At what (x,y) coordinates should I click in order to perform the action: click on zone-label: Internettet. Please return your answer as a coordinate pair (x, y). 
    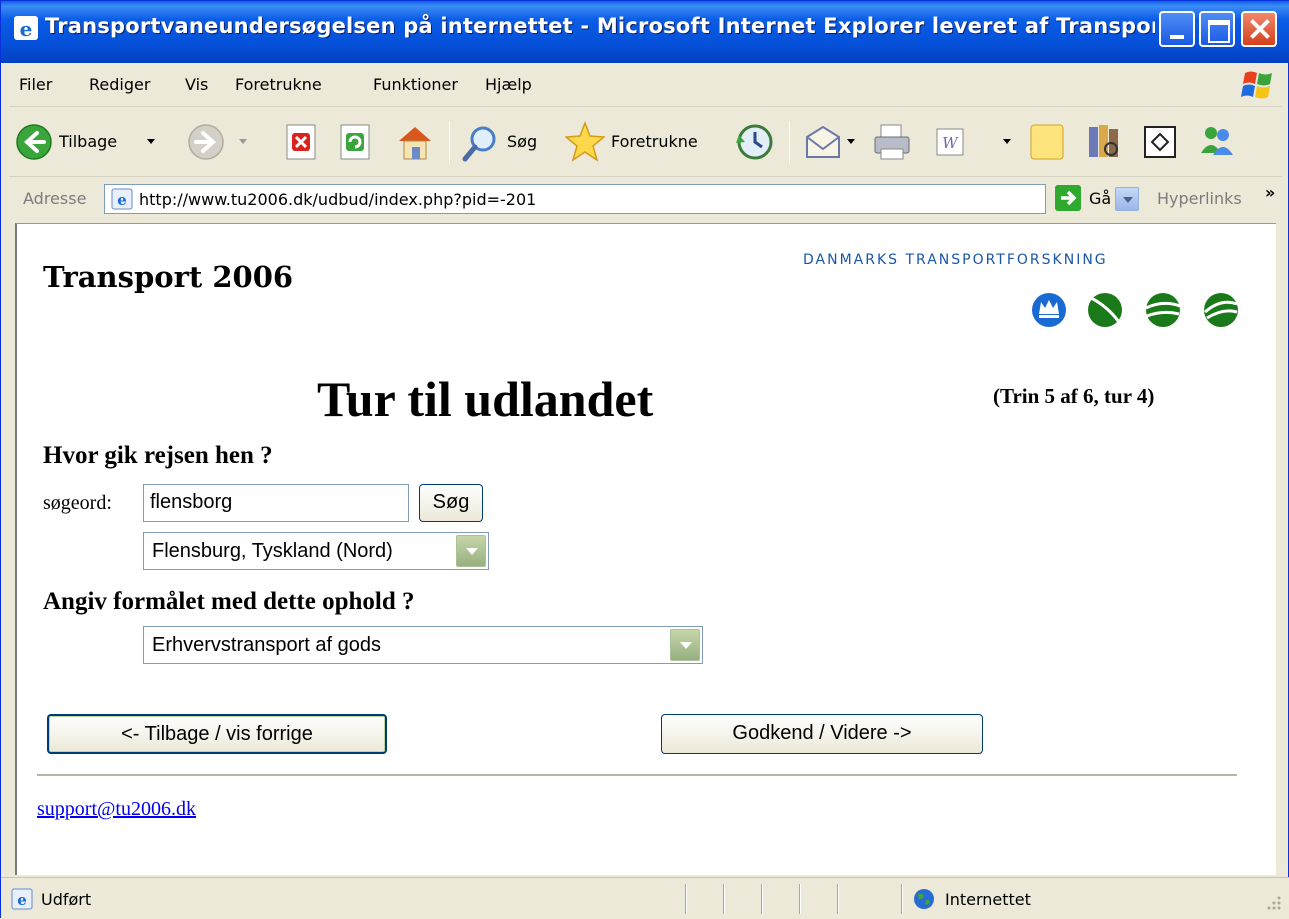
    Looking at the image, I should click on (988, 899).